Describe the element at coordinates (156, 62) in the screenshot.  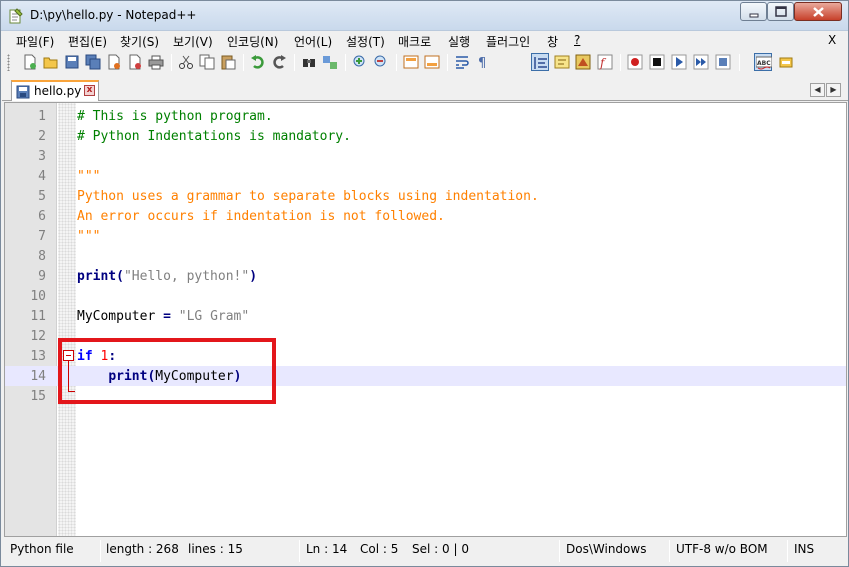
I see `print-icon` at that location.